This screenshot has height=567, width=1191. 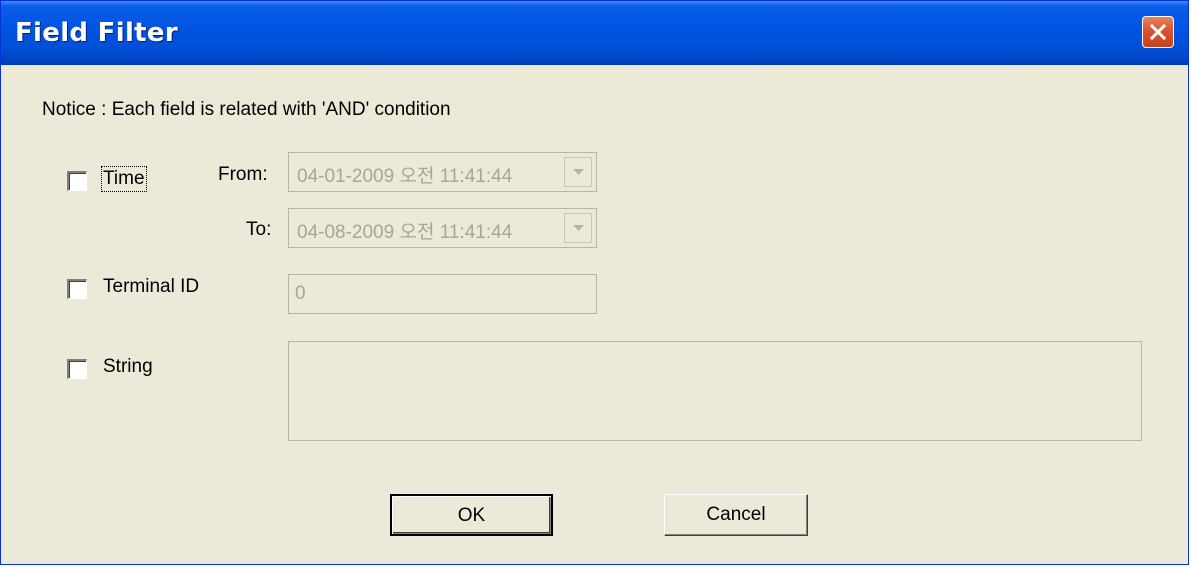 What do you see at coordinates (715, 391) in the screenshot?
I see `string-input` at bounding box center [715, 391].